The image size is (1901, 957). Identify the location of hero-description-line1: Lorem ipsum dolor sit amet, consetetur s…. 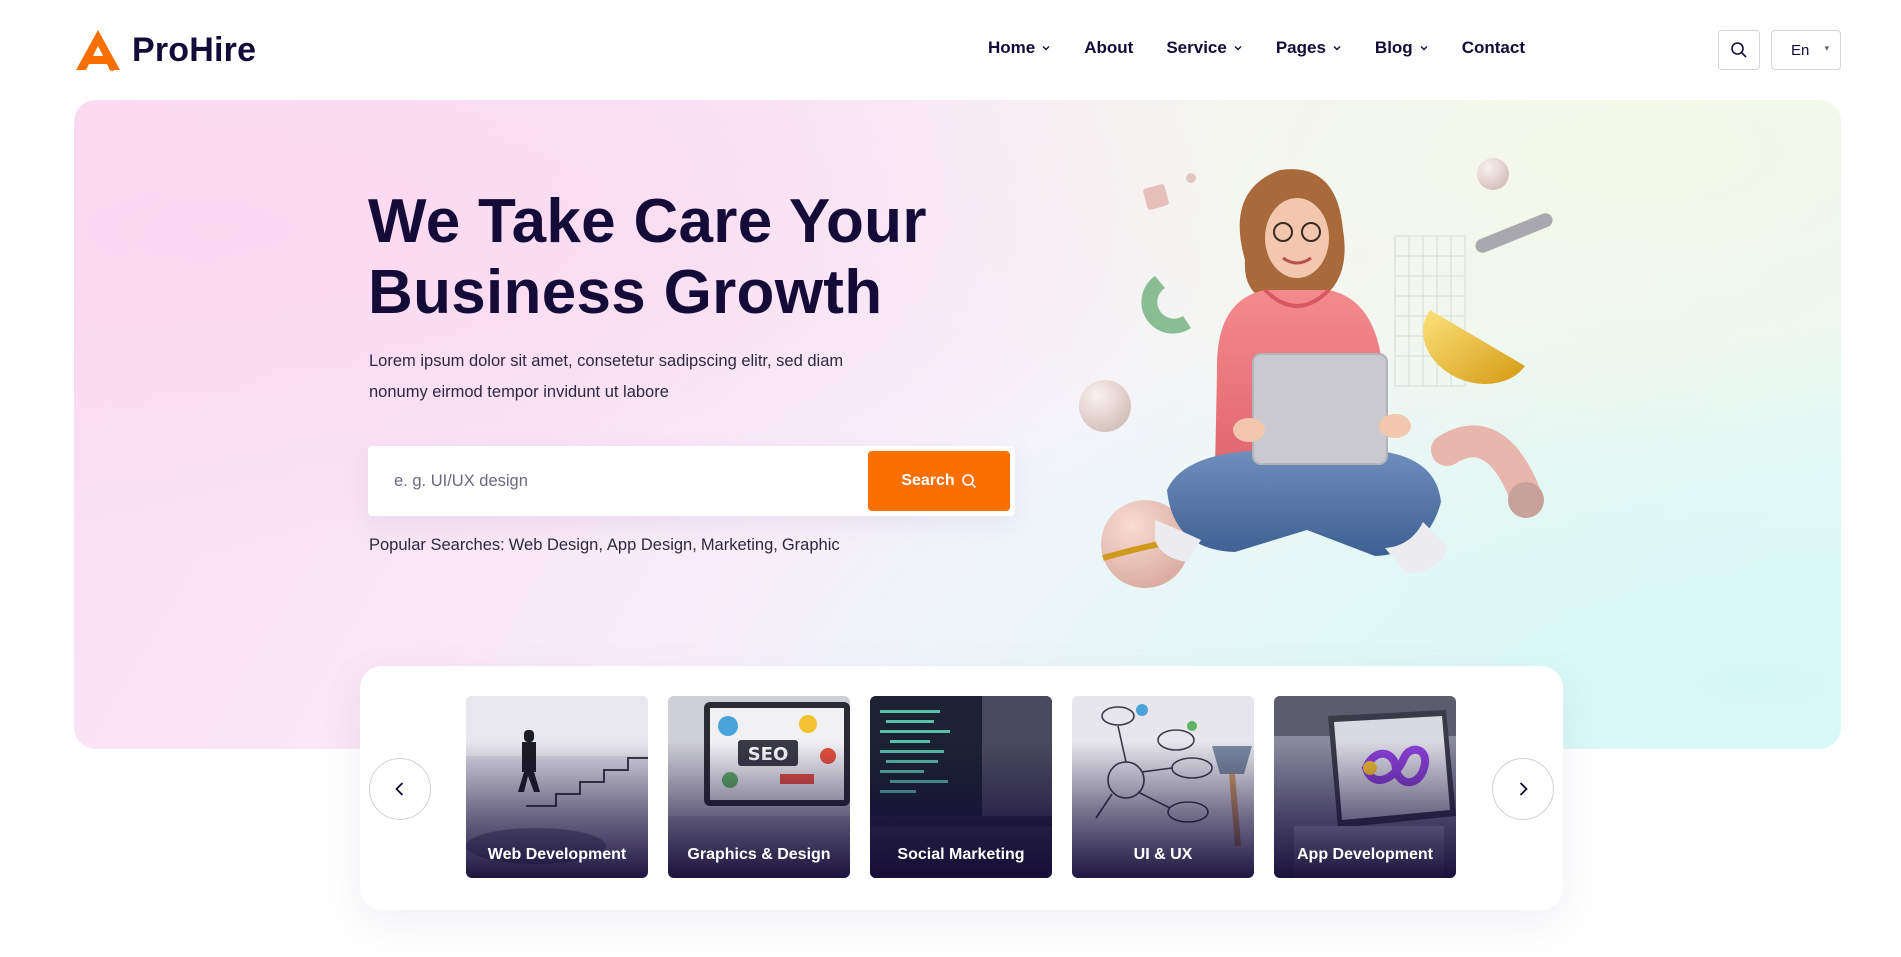
(606, 361).